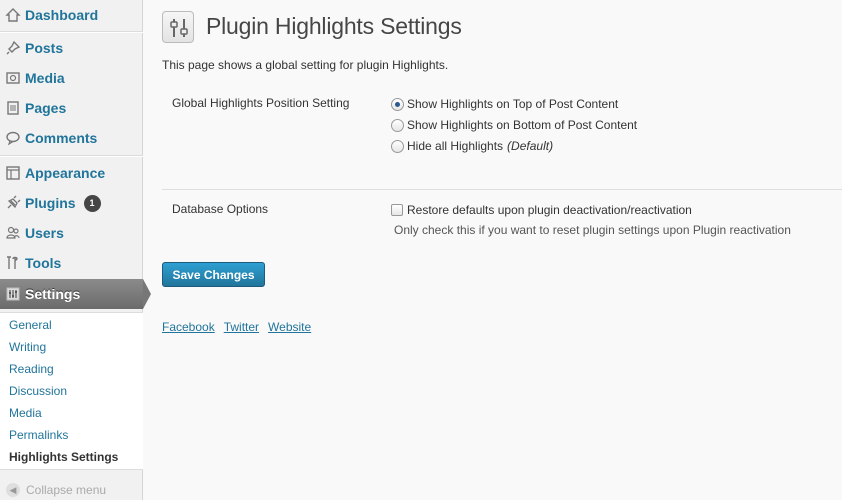  What do you see at coordinates (30, 325) in the screenshot?
I see `submenu-general: General` at bounding box center [30, 325].